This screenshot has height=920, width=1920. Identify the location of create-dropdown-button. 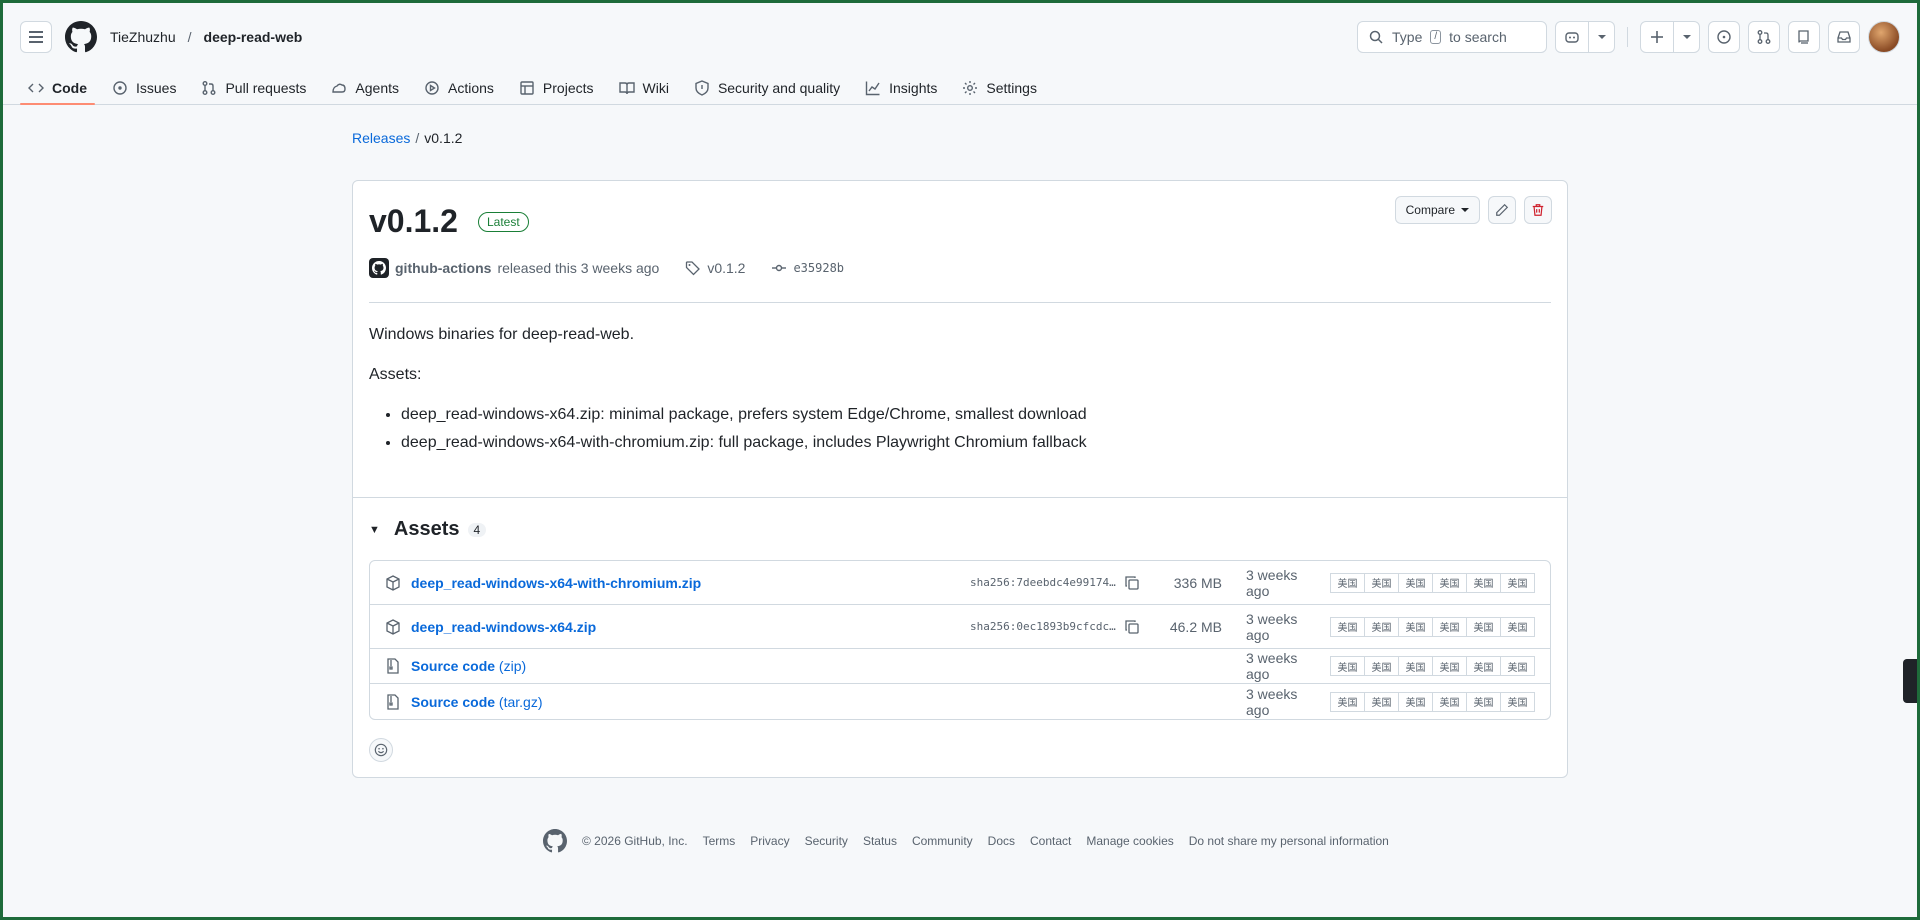
(1687, 37).